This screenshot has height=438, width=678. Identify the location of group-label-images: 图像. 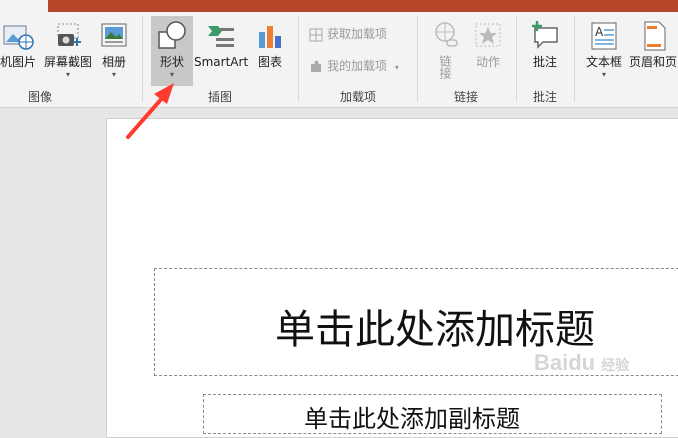
(39, 97).